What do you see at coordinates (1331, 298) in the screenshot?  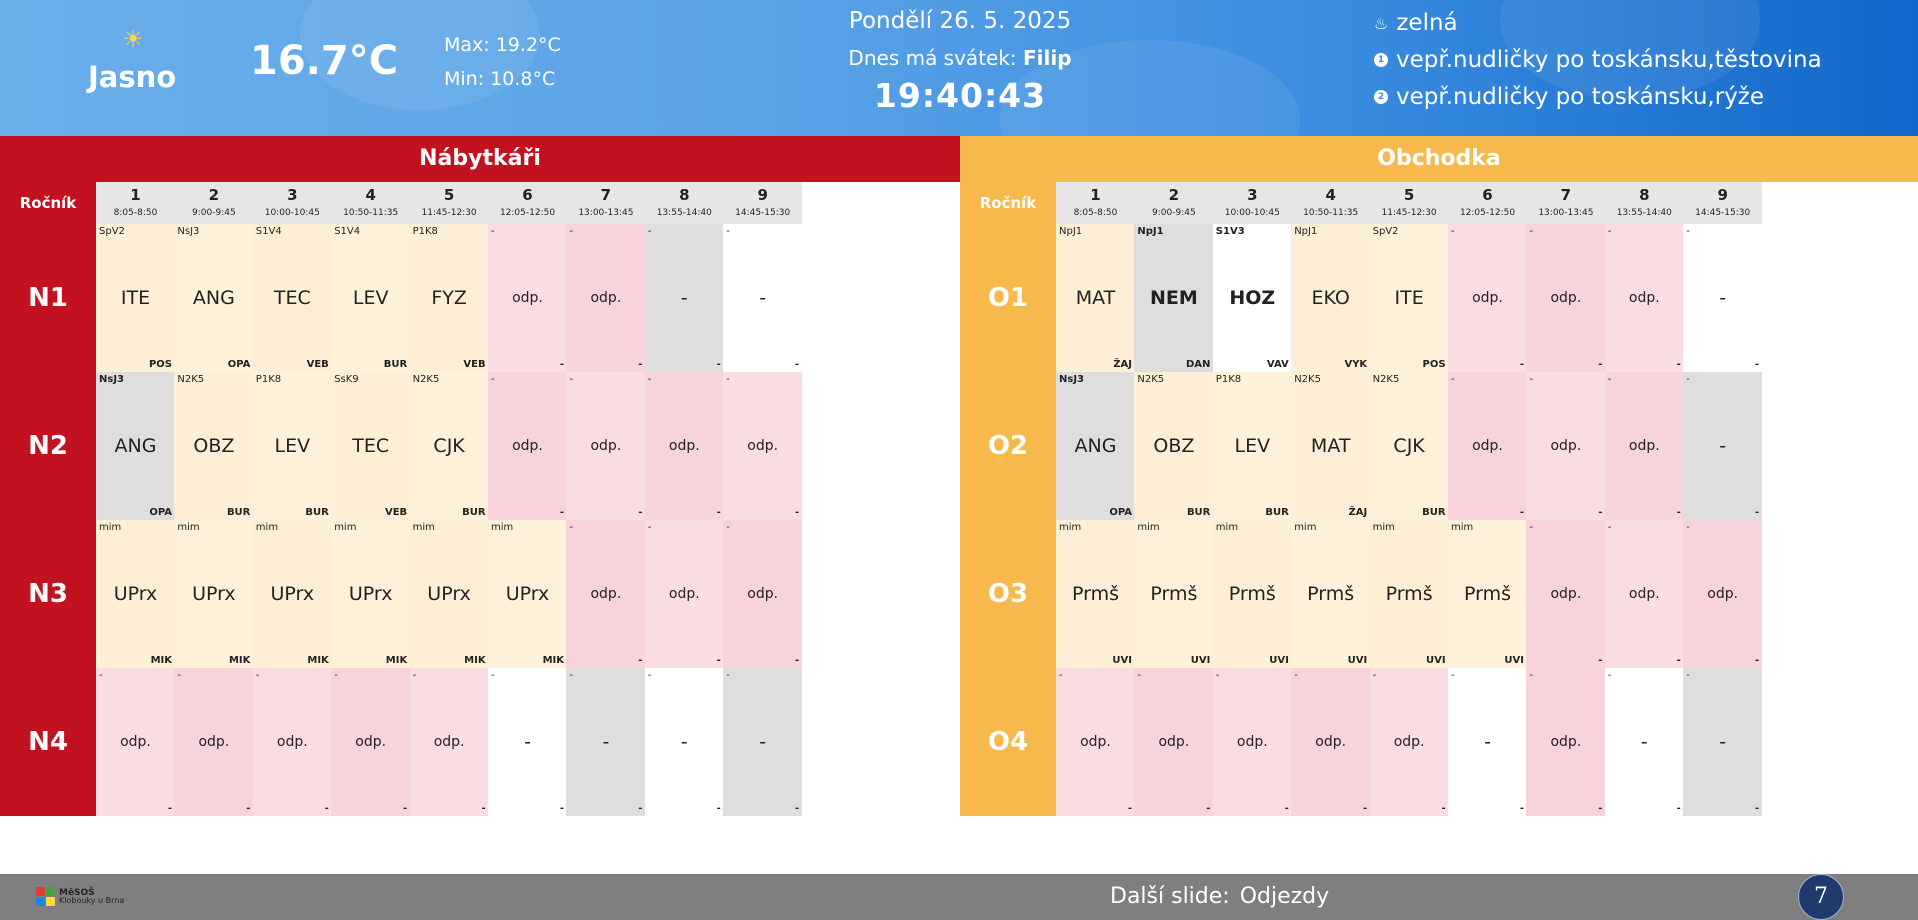 I see `lesson-cell: NpJ1 EKO VYK` at bounding box center [1331, 298].